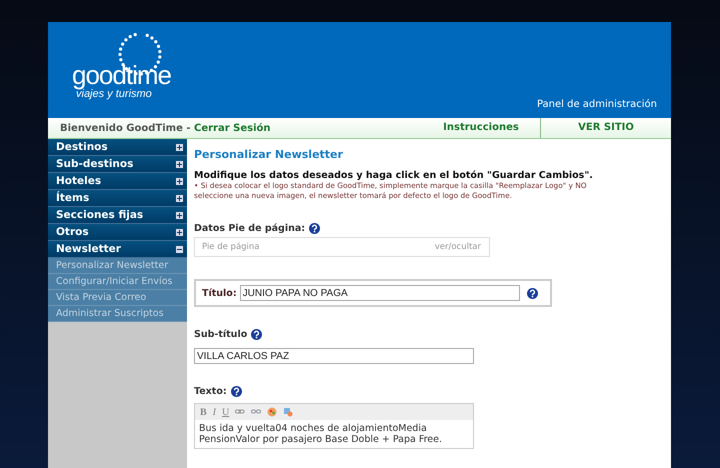 The width and height of the screenshot is (720, 468). I want to click on menu-item: Hoteles, so click(117, 181).